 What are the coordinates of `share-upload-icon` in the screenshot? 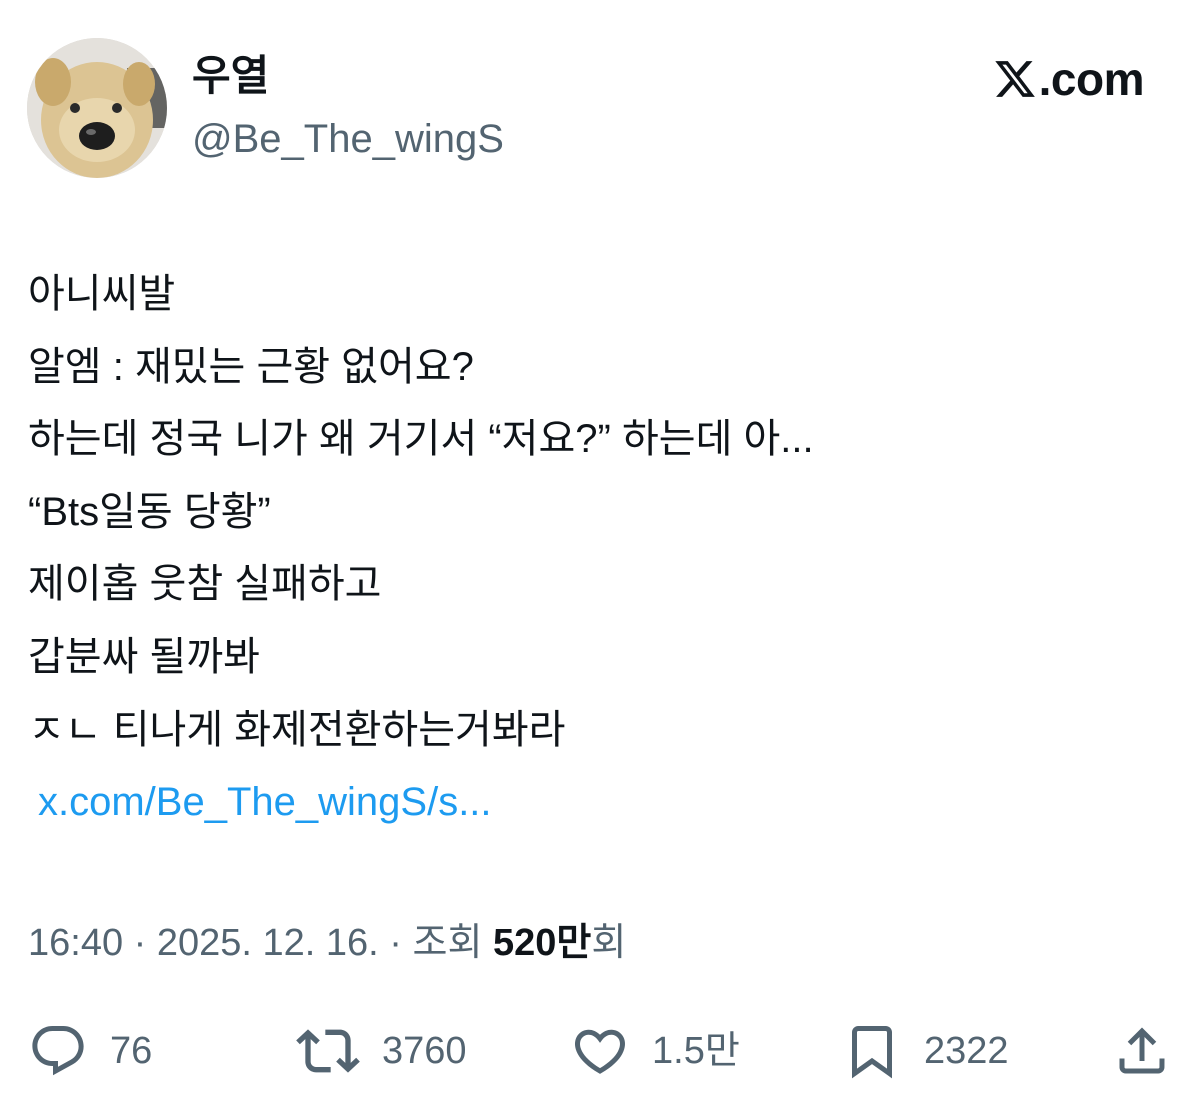 It's located at (1142, 1050).